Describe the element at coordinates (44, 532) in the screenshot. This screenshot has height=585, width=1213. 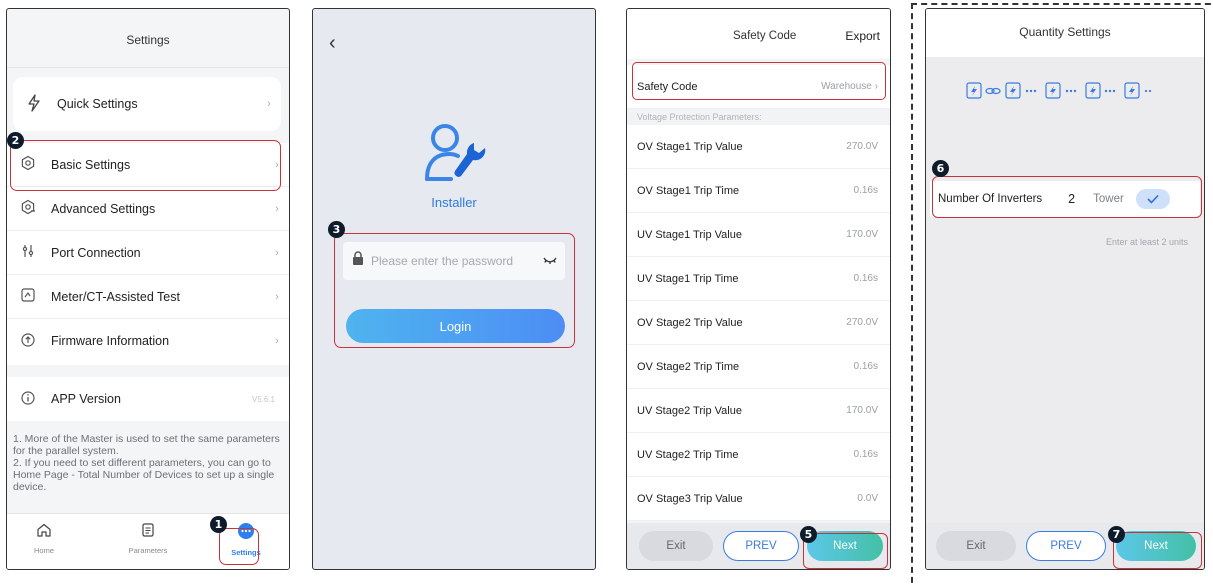
I see `home-icon` at that location.